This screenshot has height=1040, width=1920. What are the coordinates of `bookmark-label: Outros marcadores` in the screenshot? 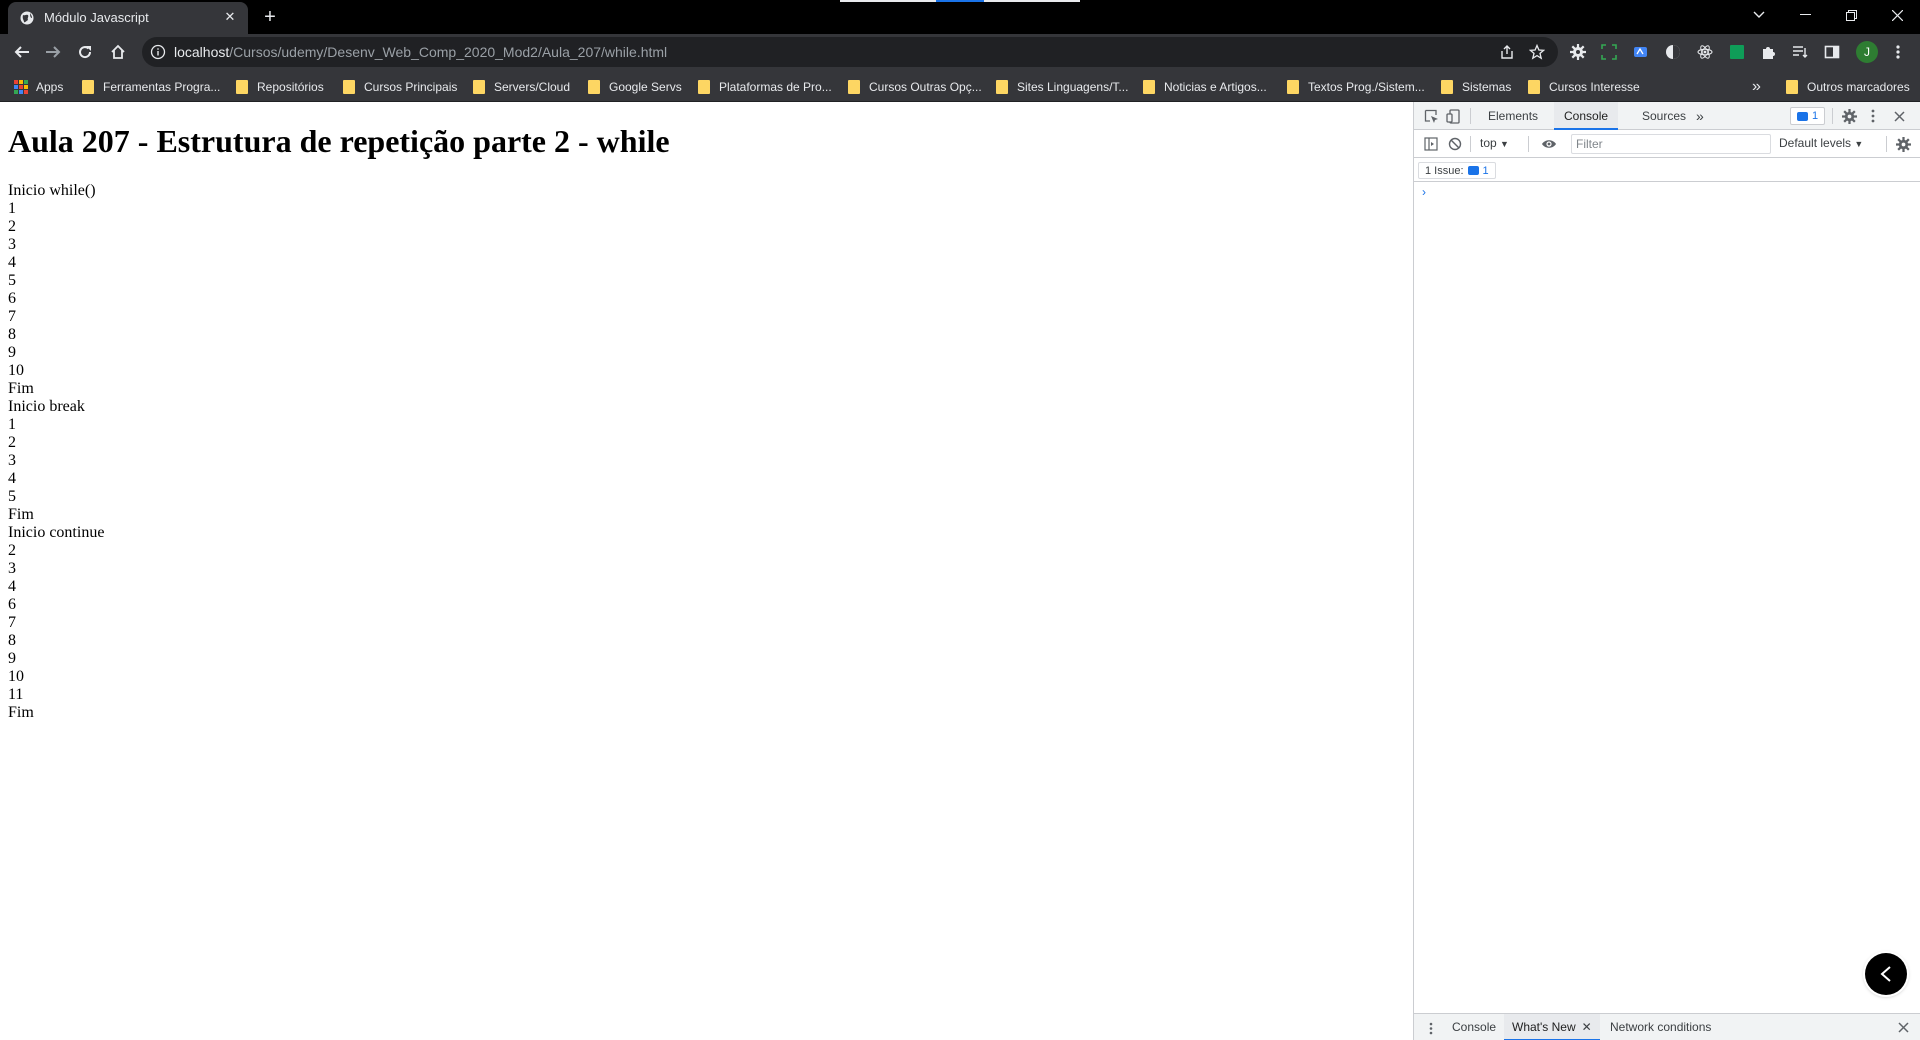 It's located at (1858, 87).